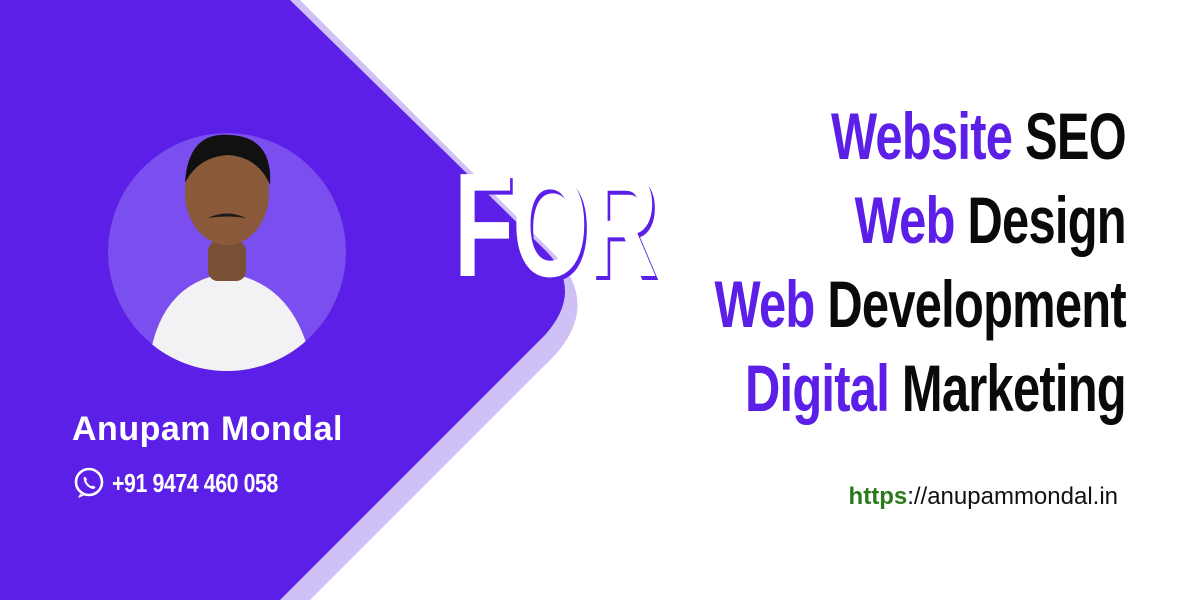  I want to click on service-rest: SEO, so click(1076, 136).